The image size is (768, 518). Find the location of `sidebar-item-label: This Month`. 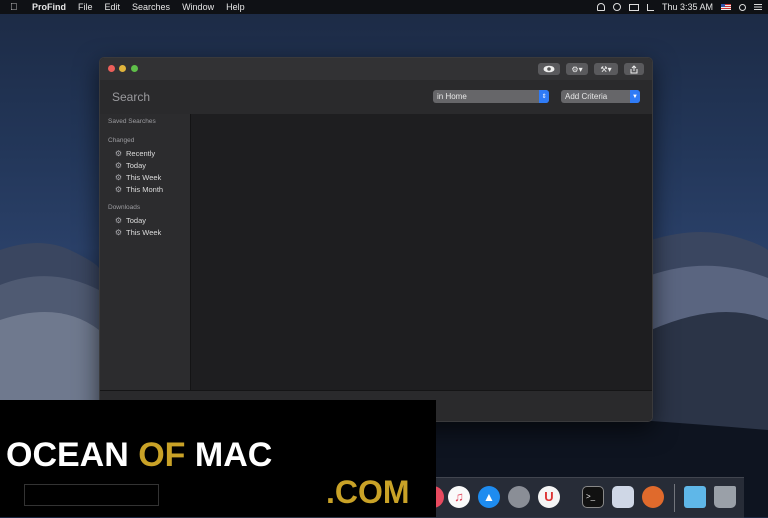

sidebar-item-label: This Month is located at coordinates (145, 189).